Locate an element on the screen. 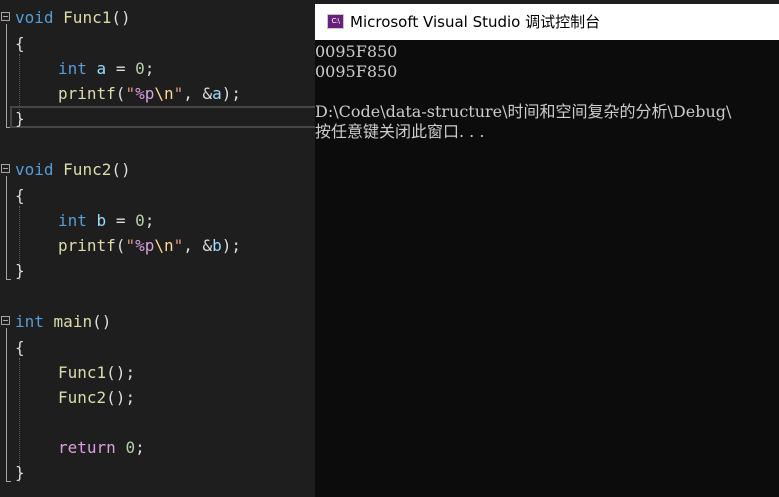  console-press-any-key: 按任意键关闭此窗口. . . is located at coordinates (400, 131).